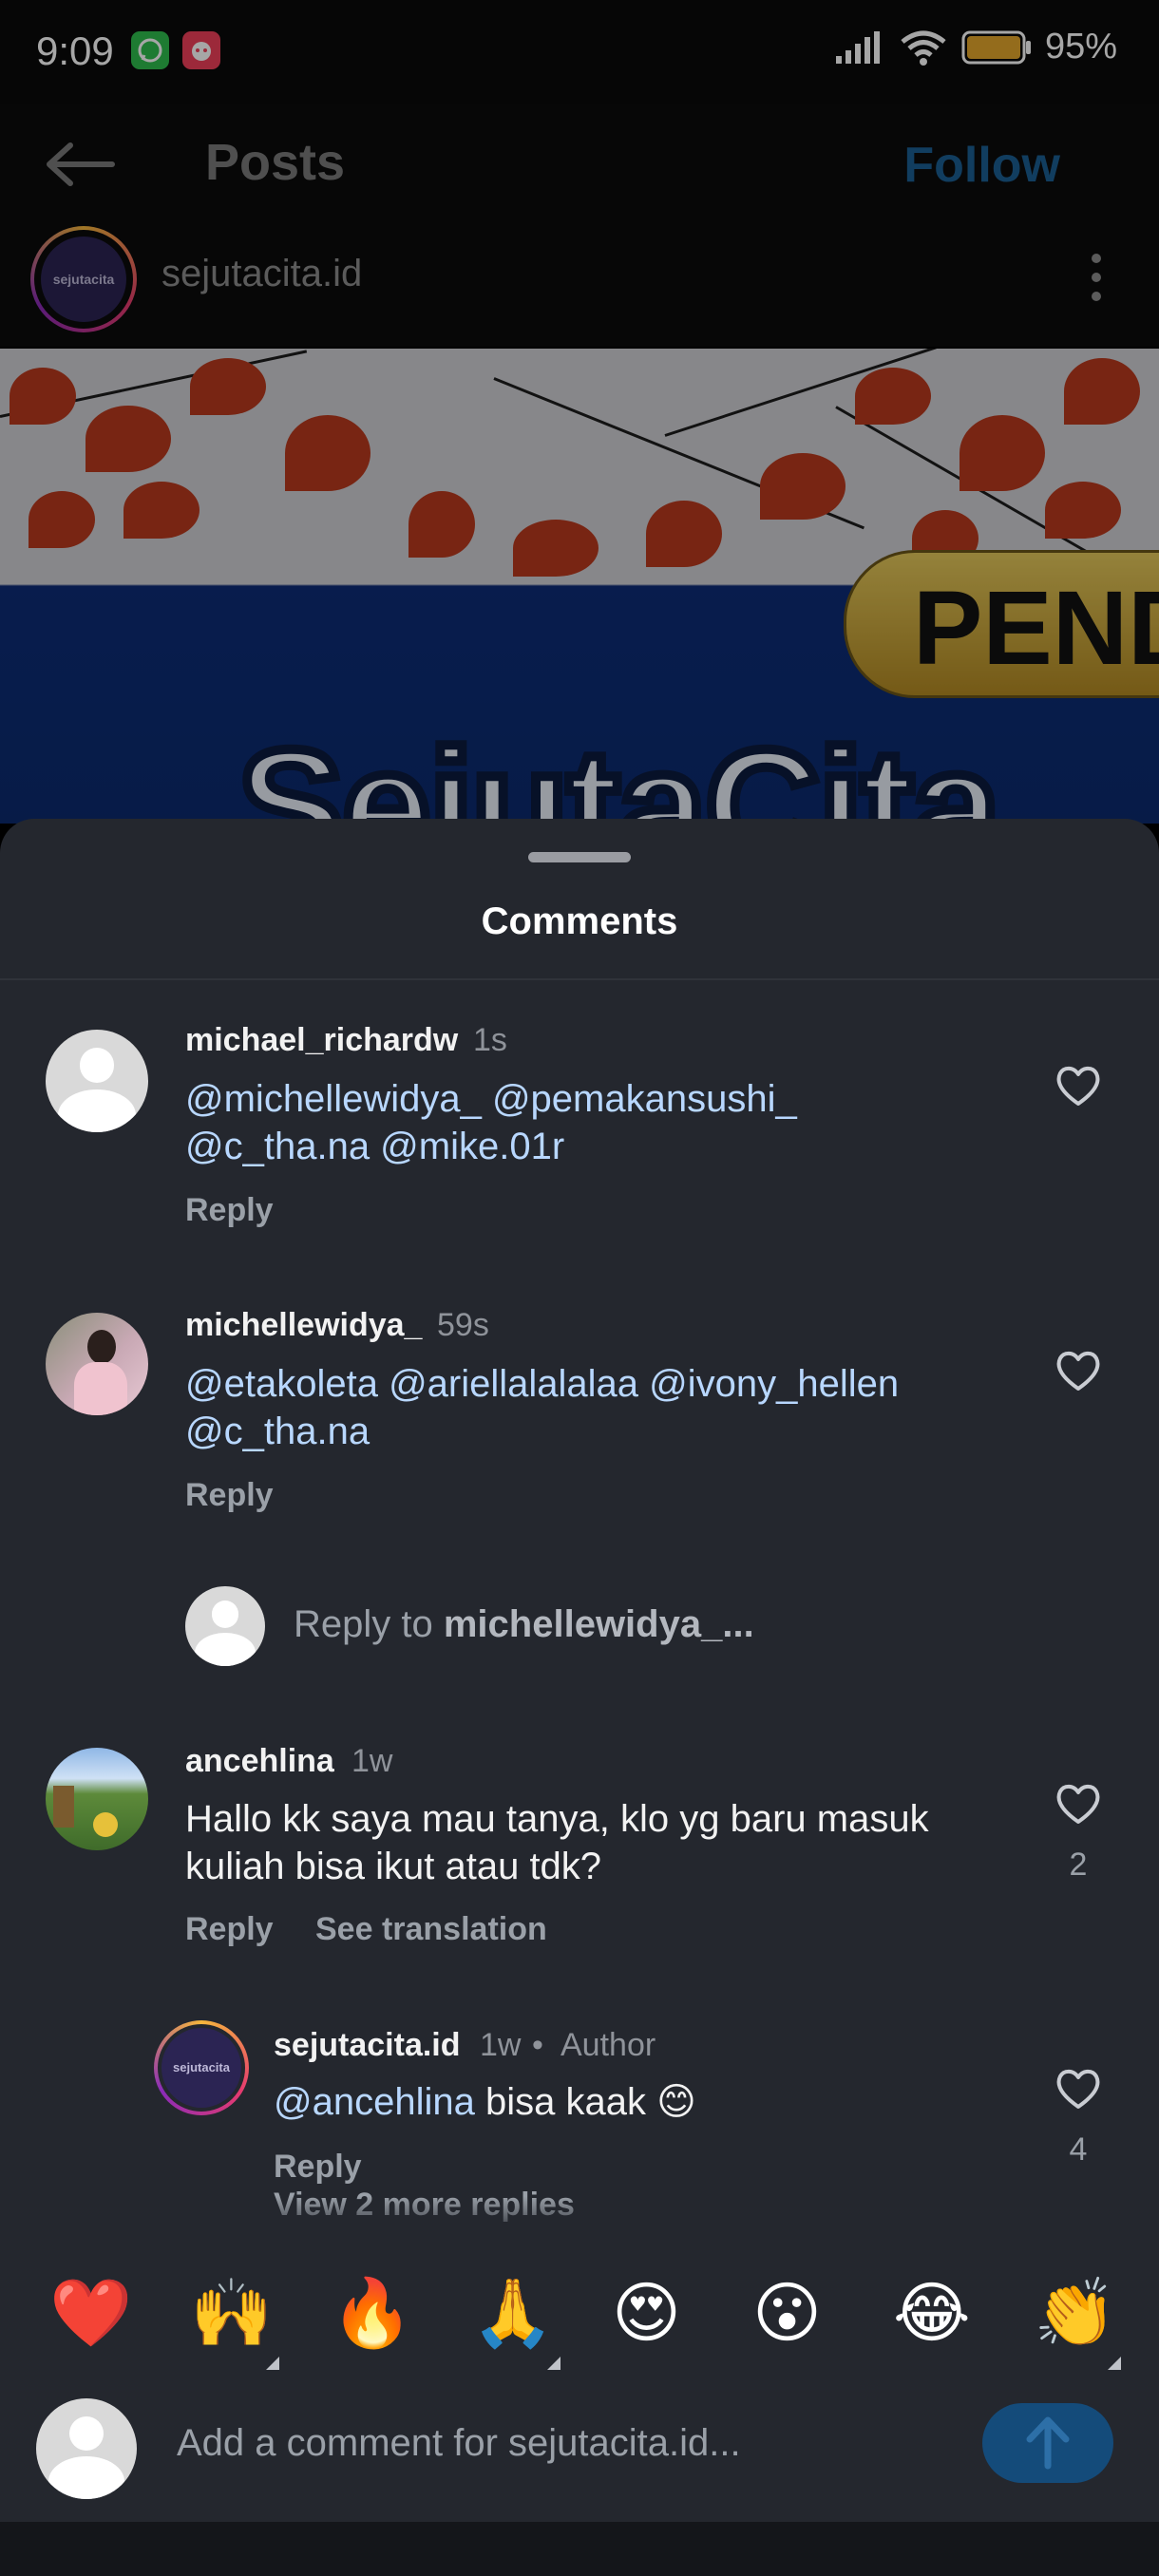  What do you see at coordinates (579, 2549) in the screenshot?
I see `system-nav-bar` at bounding box center [579, 2549].